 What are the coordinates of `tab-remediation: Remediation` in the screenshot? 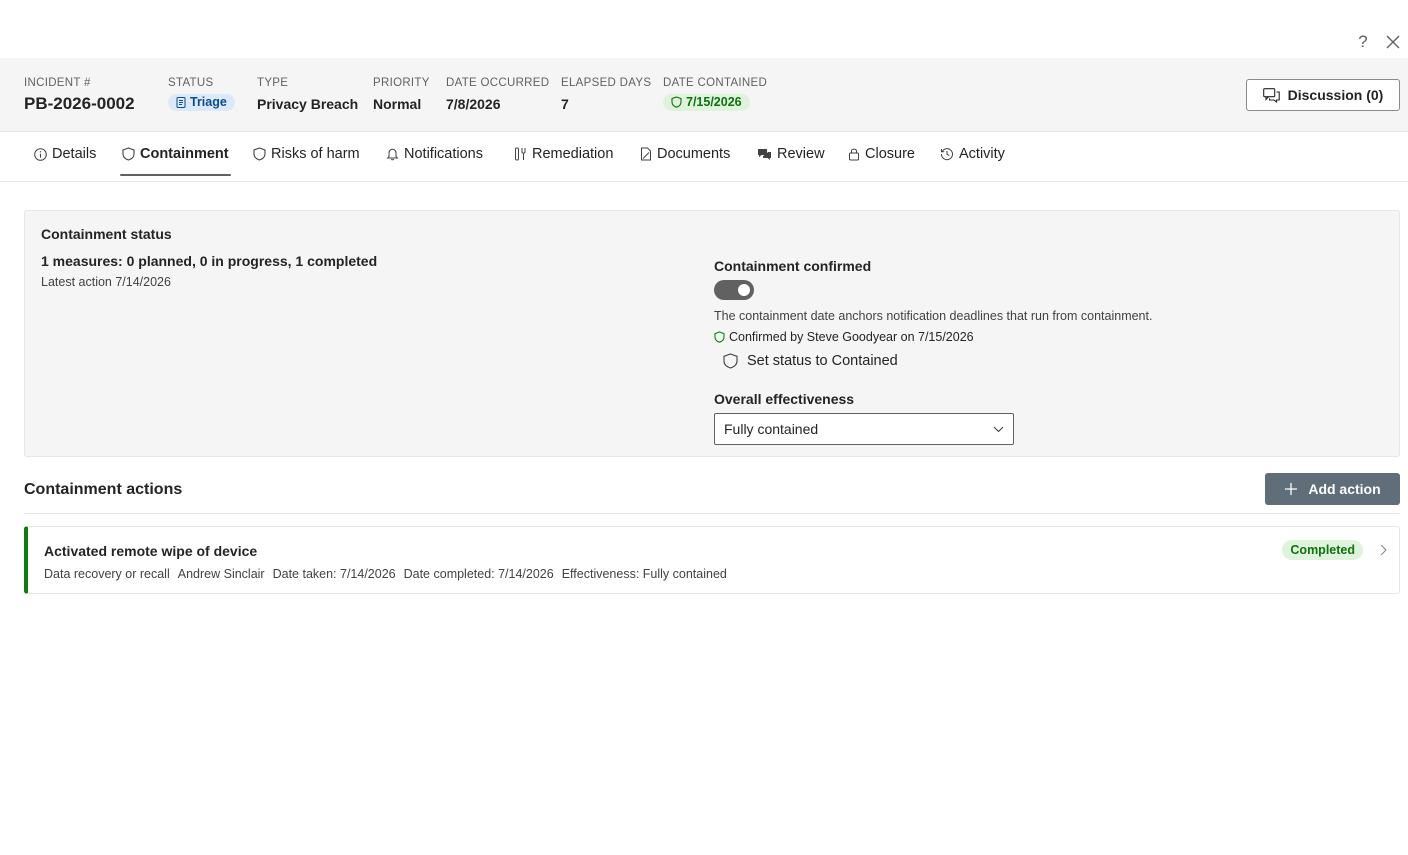 It's located at (563, 154).